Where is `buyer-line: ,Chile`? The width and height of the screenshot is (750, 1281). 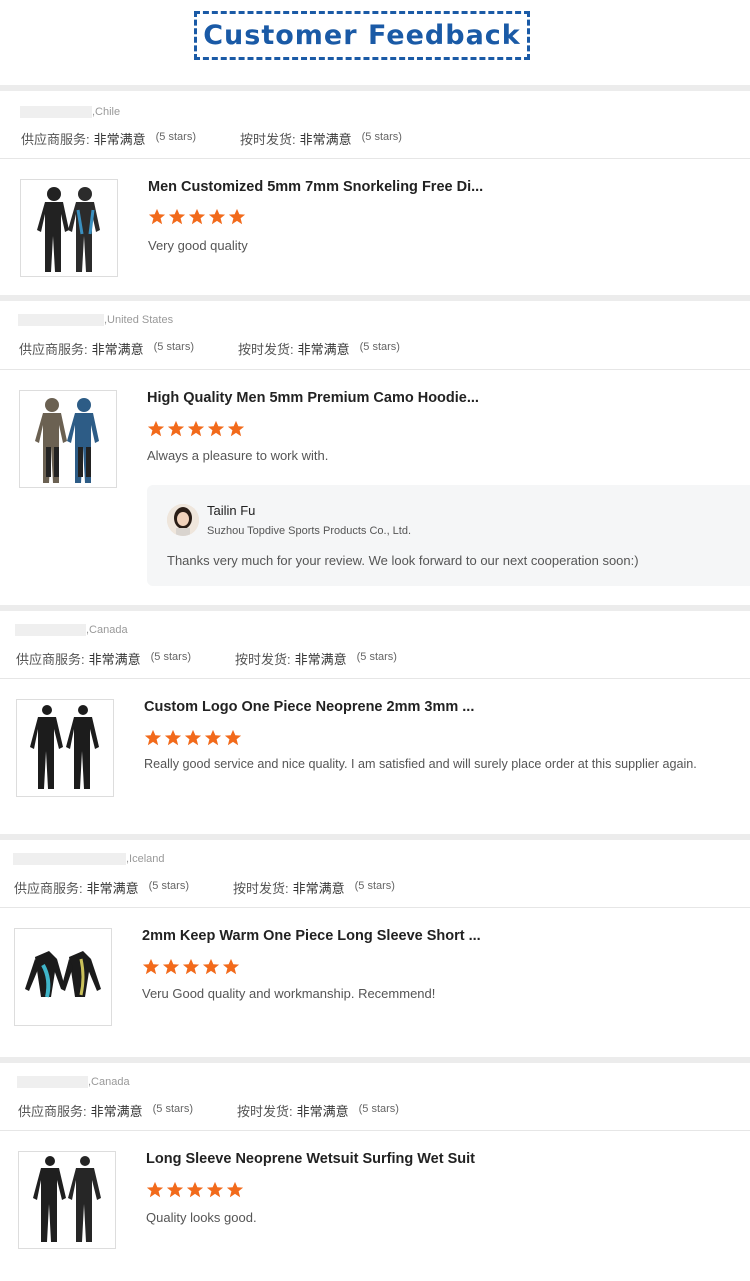 buyer-line: ,Chile is located at coordinates (70, 112).